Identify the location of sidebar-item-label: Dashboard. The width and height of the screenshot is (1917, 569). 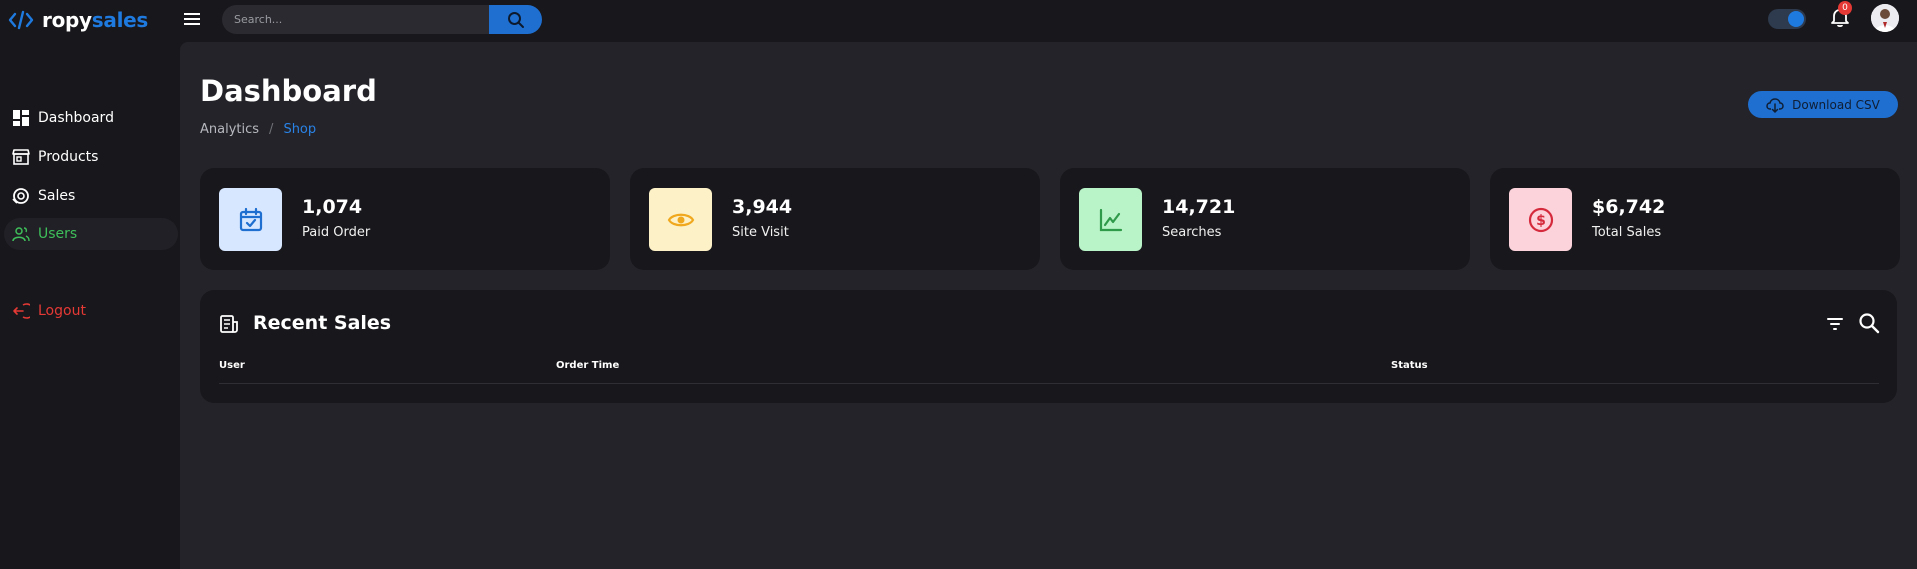
(76, 118).